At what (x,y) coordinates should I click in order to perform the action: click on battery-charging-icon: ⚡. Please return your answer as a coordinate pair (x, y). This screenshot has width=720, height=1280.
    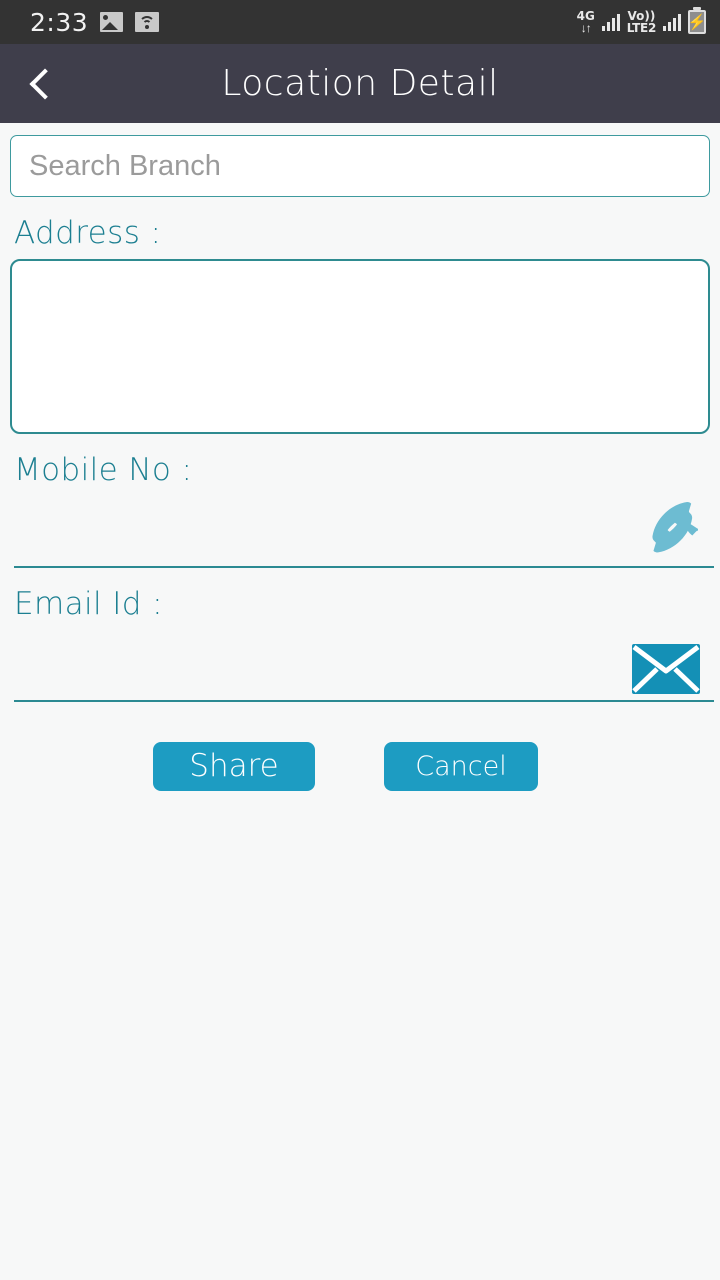
    Looking at the image, I should click on (697, 22).